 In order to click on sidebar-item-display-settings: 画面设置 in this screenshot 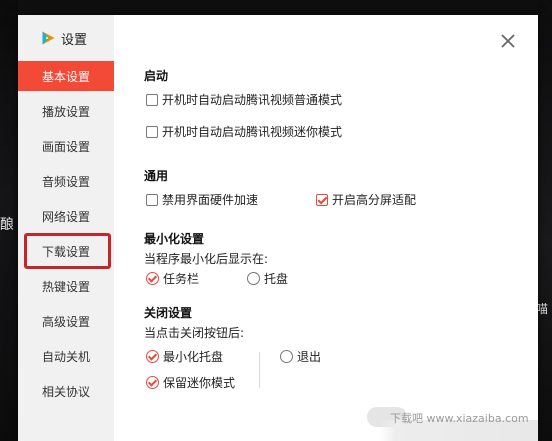, I will do `click(66, 146)`.